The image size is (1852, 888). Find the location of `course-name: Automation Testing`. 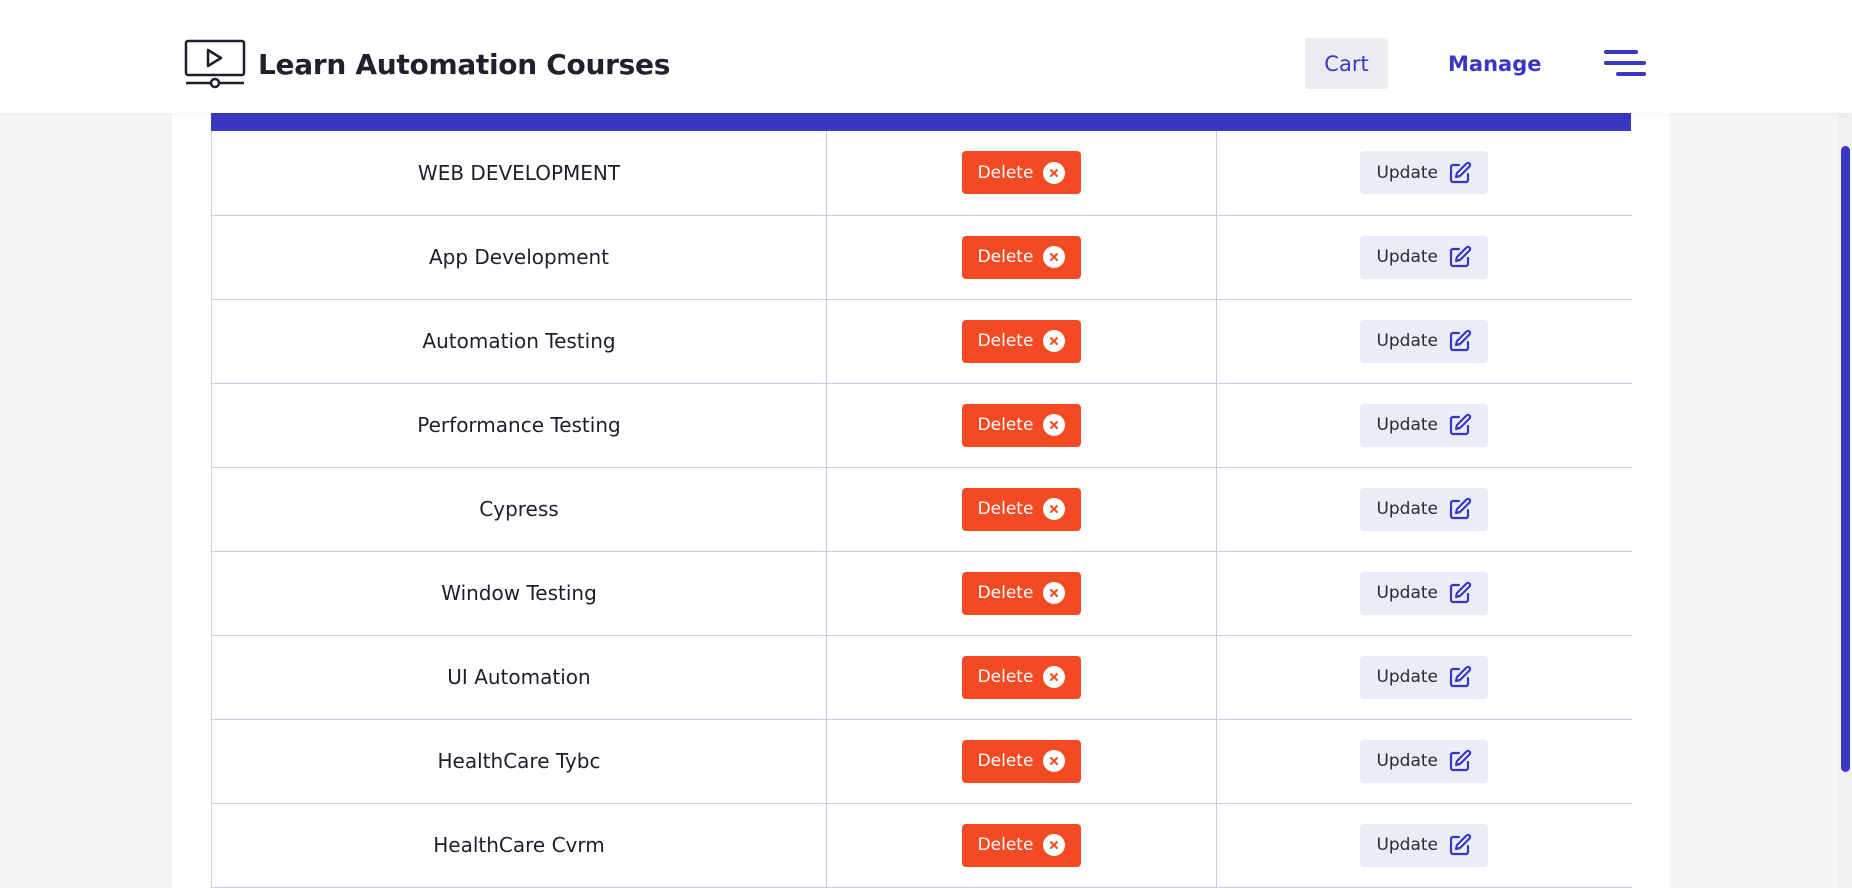

course-name: Automation Testing is located at coordinates (519, 341).